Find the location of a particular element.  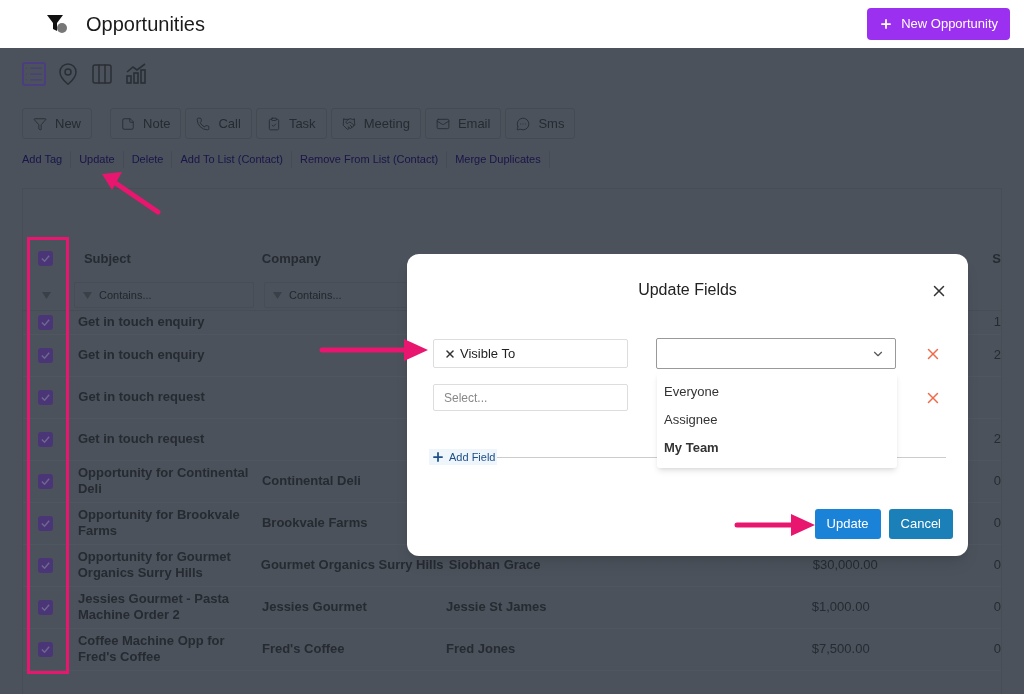

funnel-dollar-icon is located at coordinates (57, 24).